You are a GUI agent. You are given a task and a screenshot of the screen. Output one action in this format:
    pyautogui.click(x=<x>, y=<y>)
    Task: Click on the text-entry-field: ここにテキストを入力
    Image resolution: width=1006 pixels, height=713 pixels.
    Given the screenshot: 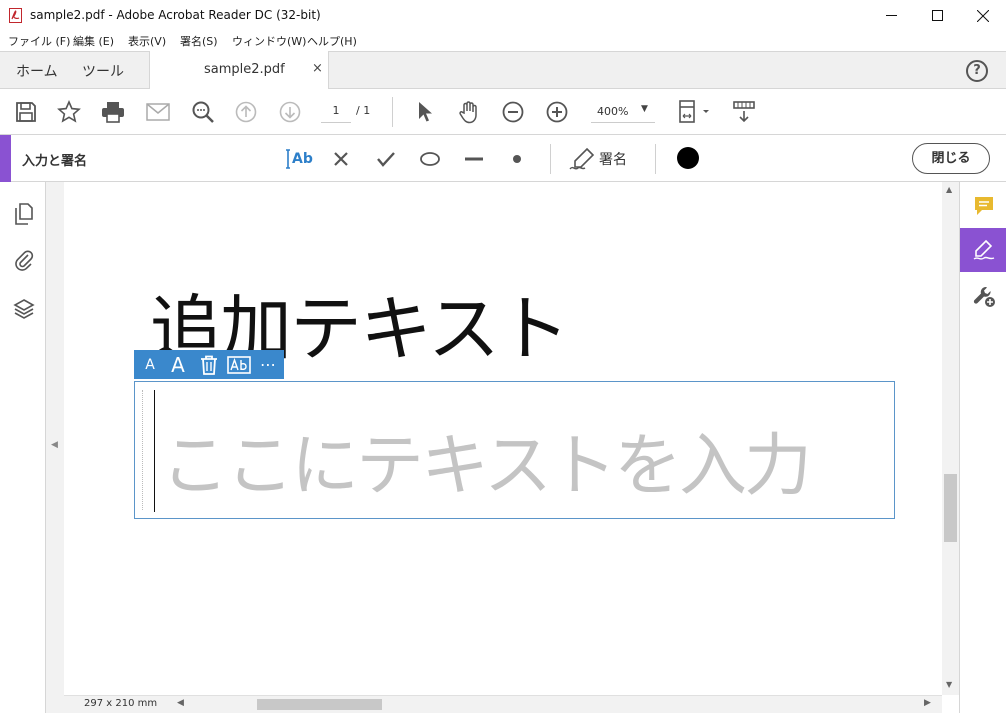 What is the action you would take?
    pyautogui.click(x=514, y=450)
    